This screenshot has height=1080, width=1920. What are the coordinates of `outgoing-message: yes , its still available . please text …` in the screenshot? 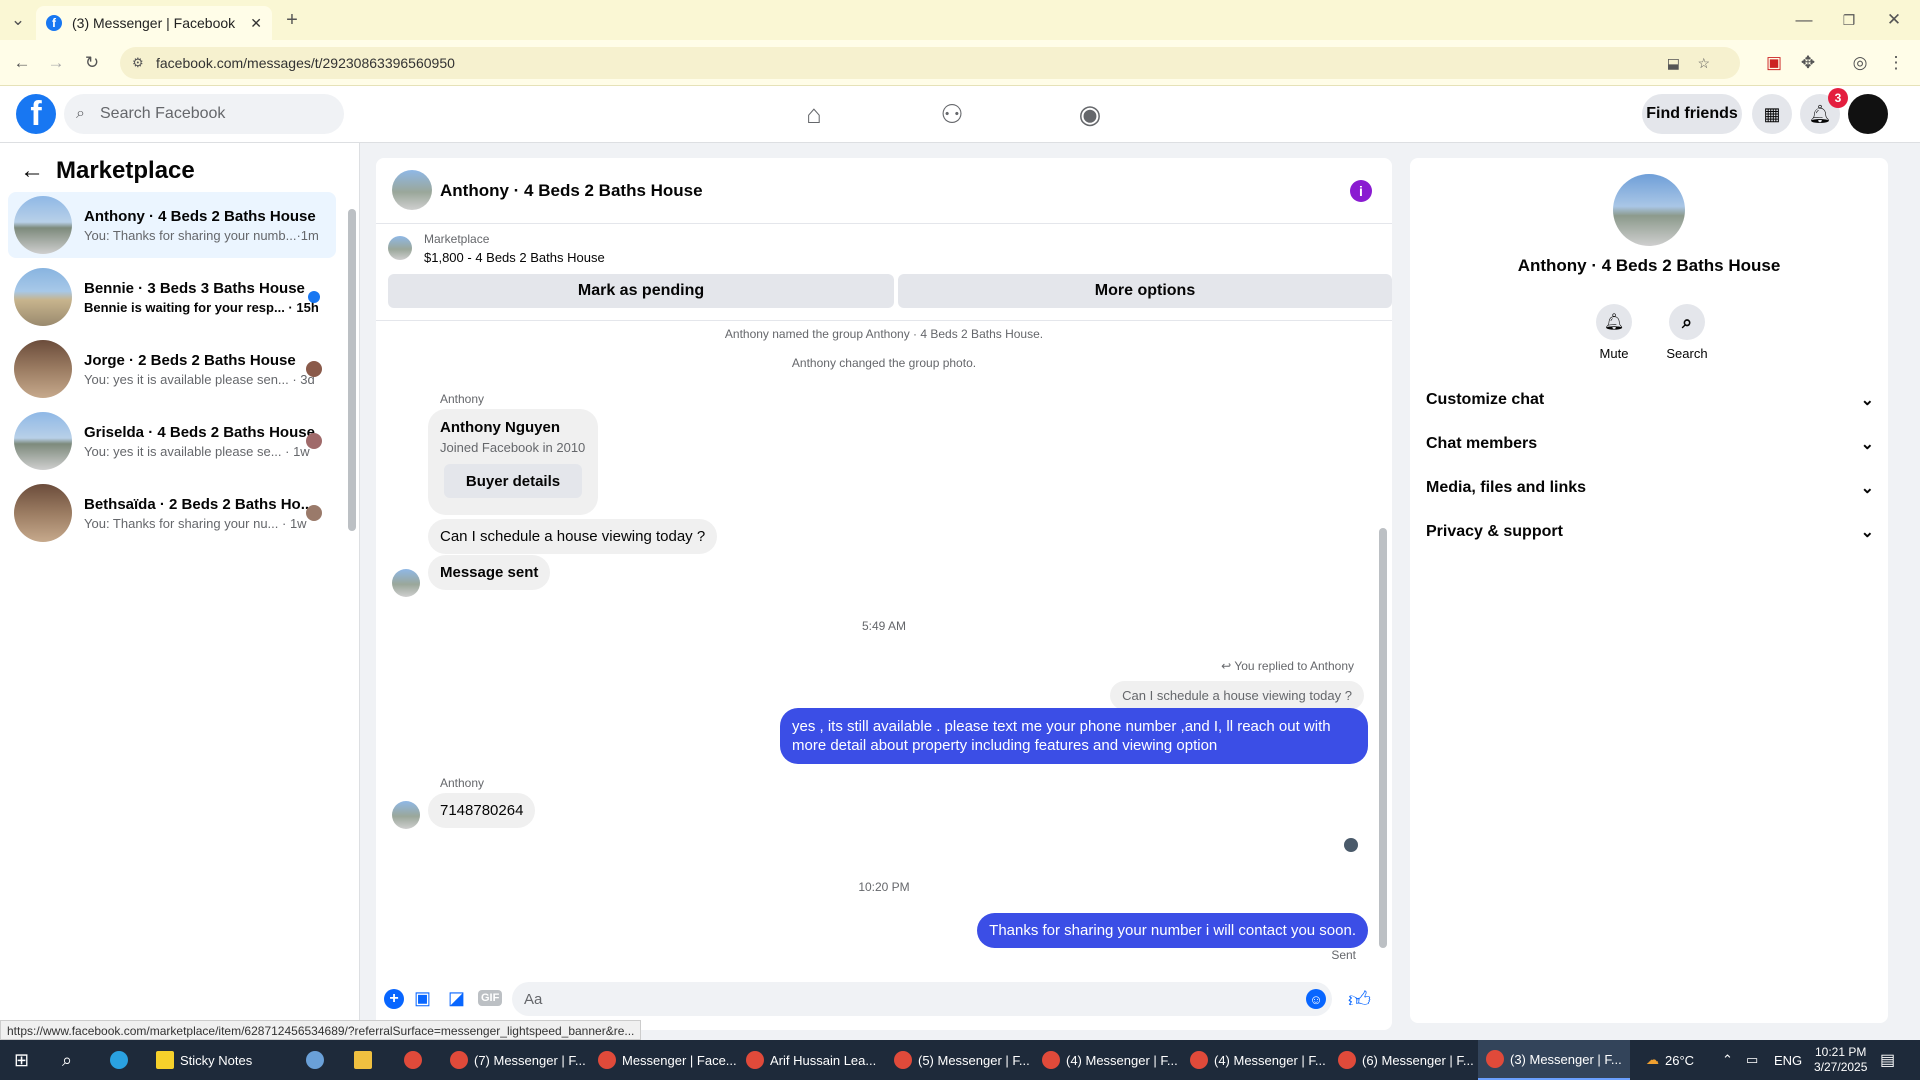 It's located at (1074, 736).